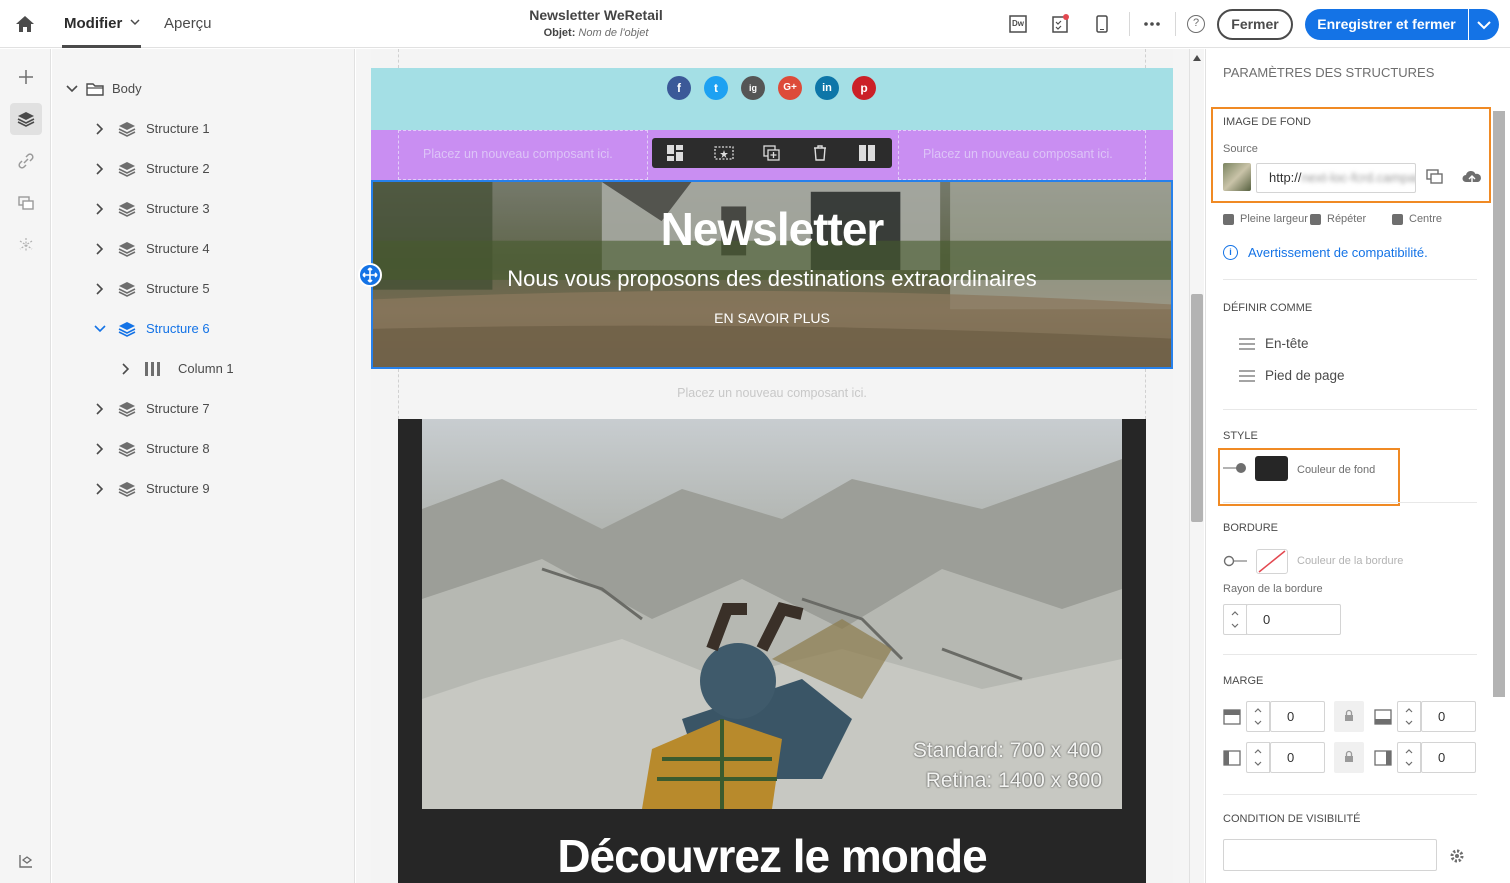  Describe the element at coordinates (1338, 252) in the screenshot. I see `compatibility-warning-link: Avertissement de compatibilité.` at that location.